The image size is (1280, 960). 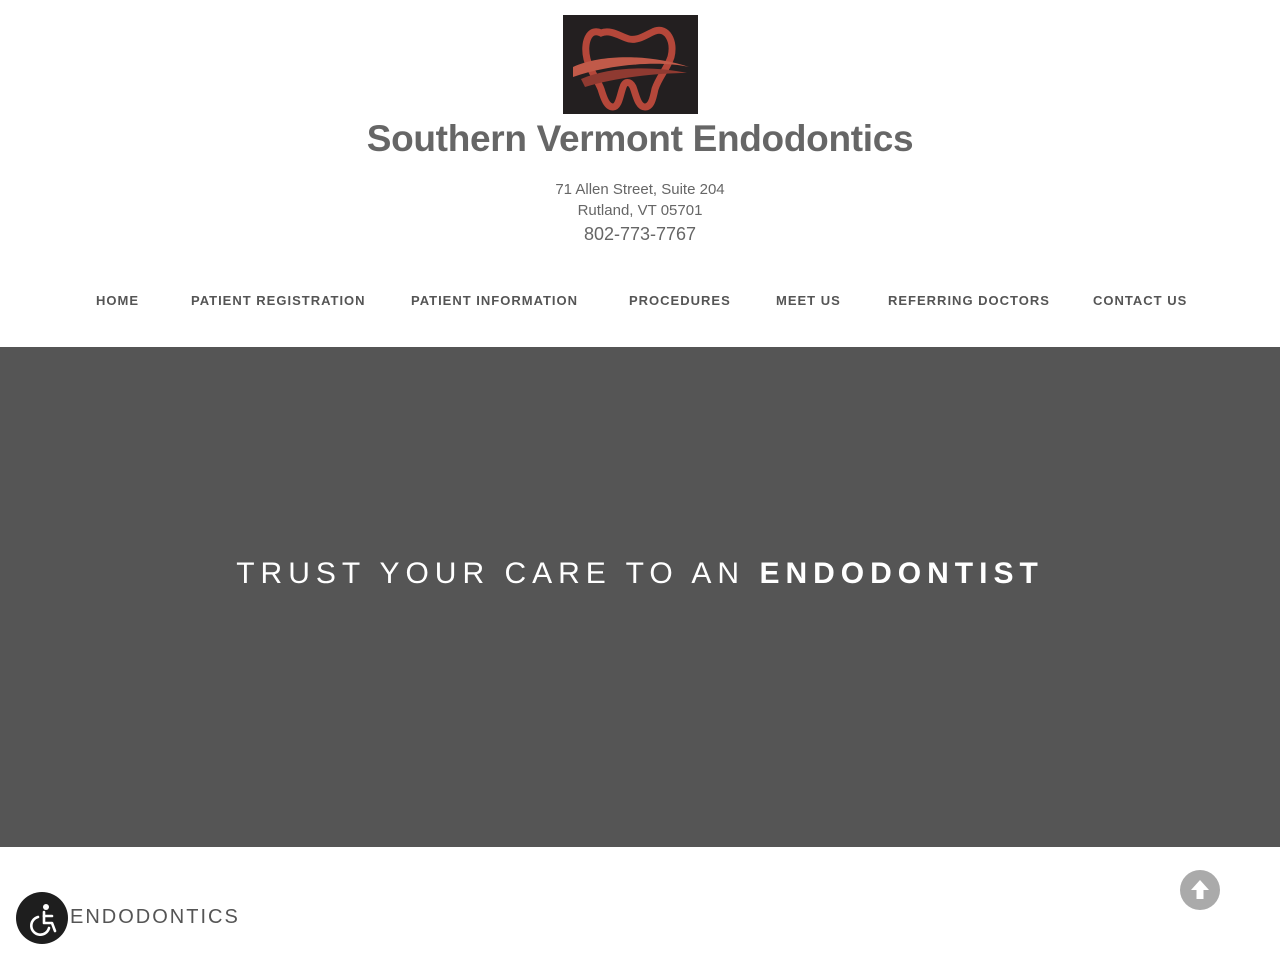 What do you see at coordinates (42, 918) in the screenshot?
I see `wheelchair-accessibility-icon` at bounding box center [42, 918].